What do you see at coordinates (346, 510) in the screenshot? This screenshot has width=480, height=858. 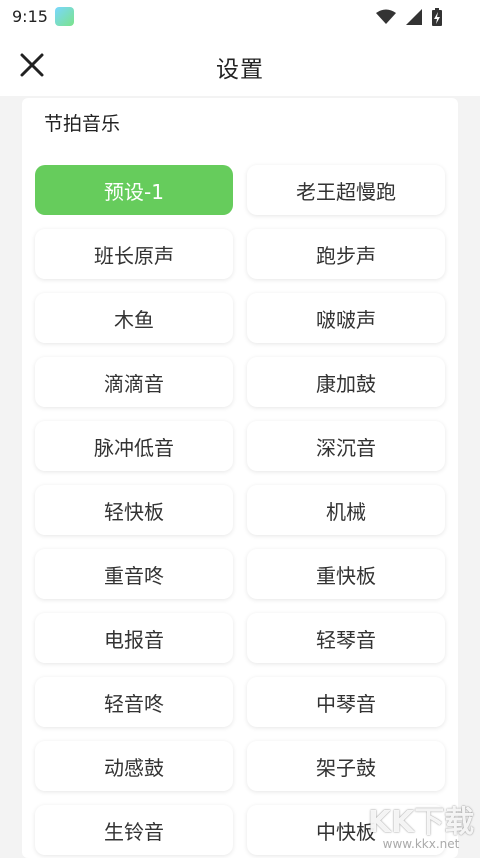 I see `sound-option-button: 机械` at bounding box center [346, 510].